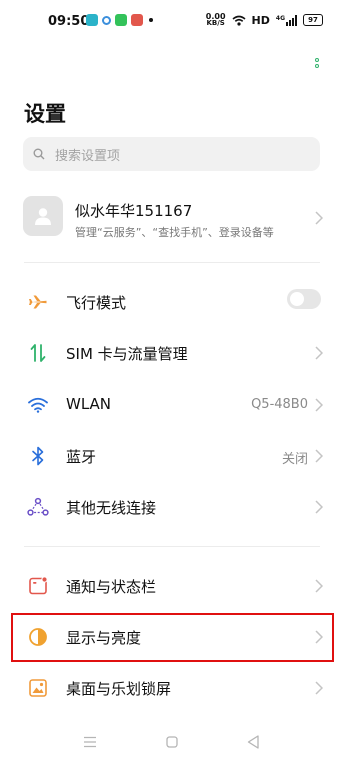 The width and height of the screenshot is (343, 762). What do you see at coordinates (171, 302) in the screenshot?
I see `setting-airplane-mode: 飞行模式` at bounding box center [171, 302].